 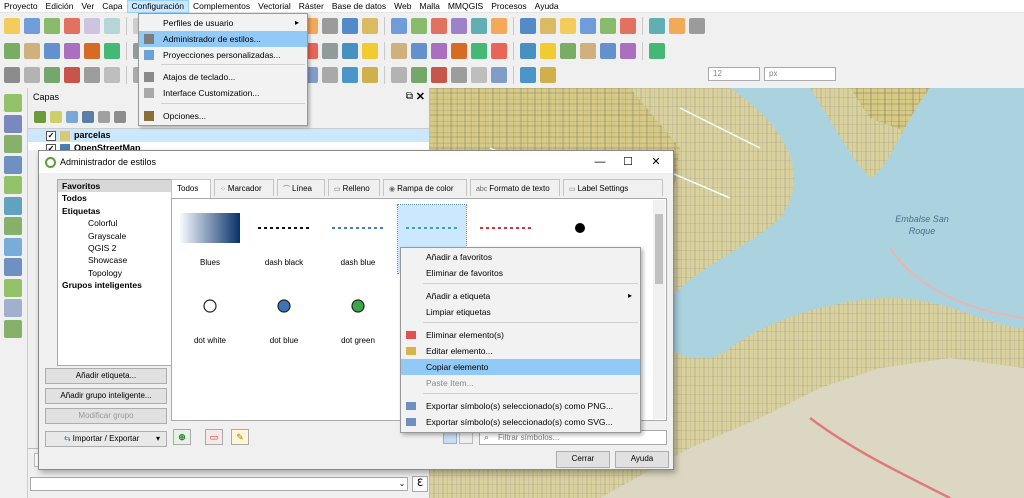 What do you see at coordinates (284, 317) in the screenshot?
I see `symbol-dot-blue: dot blue` at bounding box center [284, 317].